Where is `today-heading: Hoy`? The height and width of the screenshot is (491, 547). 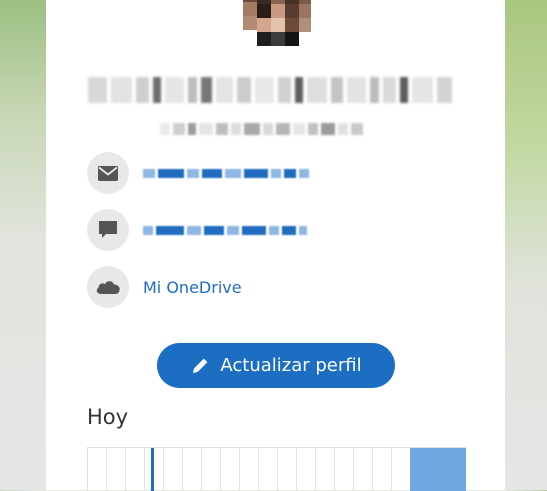
today-heading: Hoy is located at coordinates (108, 417).